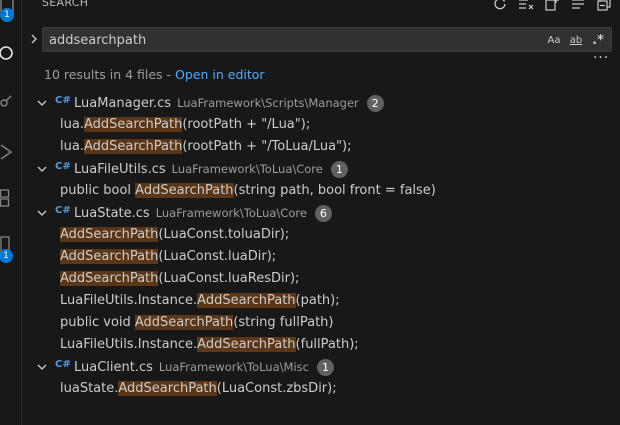  Describe the element at coordinates (317, 300) in the screenshot. I see `match-suffix: (path);` at that location.